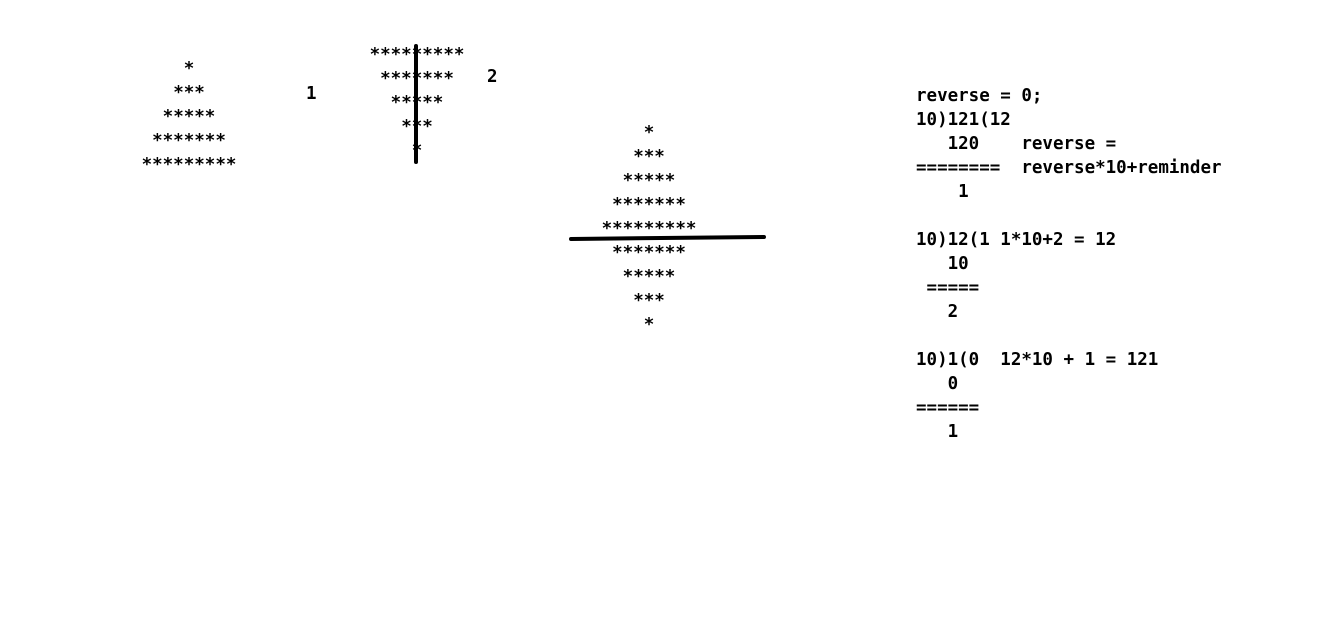  What do you see at coordinates (492, 77) in the screenshot?
I see `pattern-2-label: 2` at bounding box center [492, 77].